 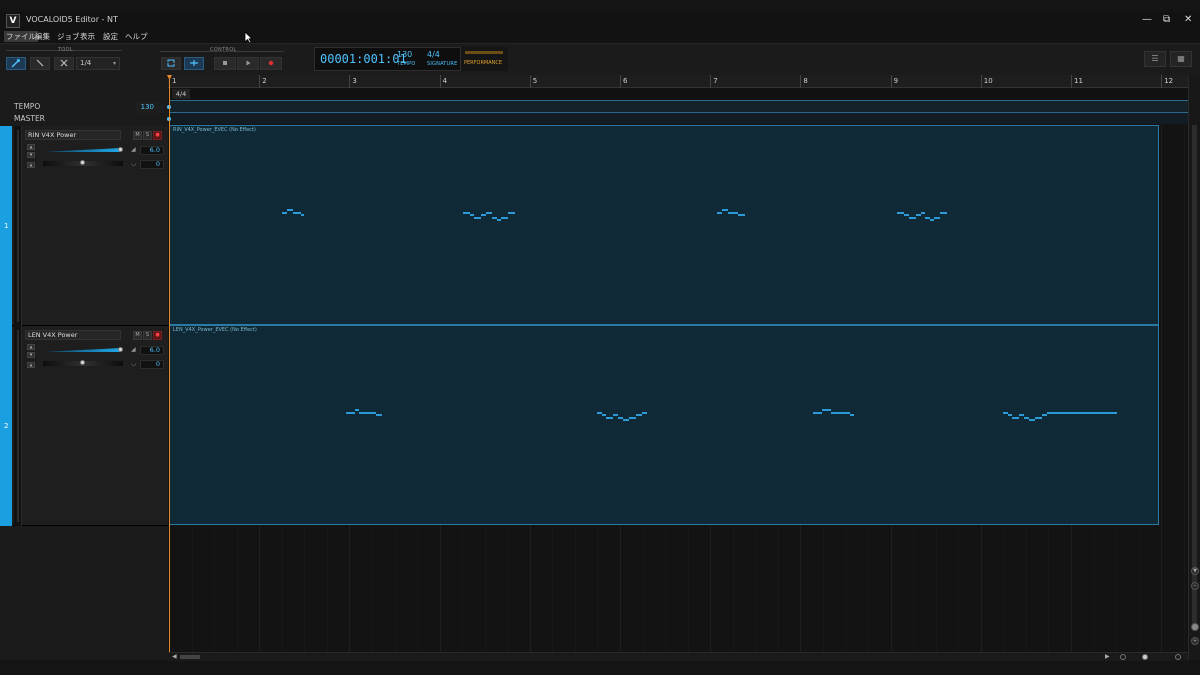 I want to click on collapse-icon: ▼, so click(x=31, y=155).